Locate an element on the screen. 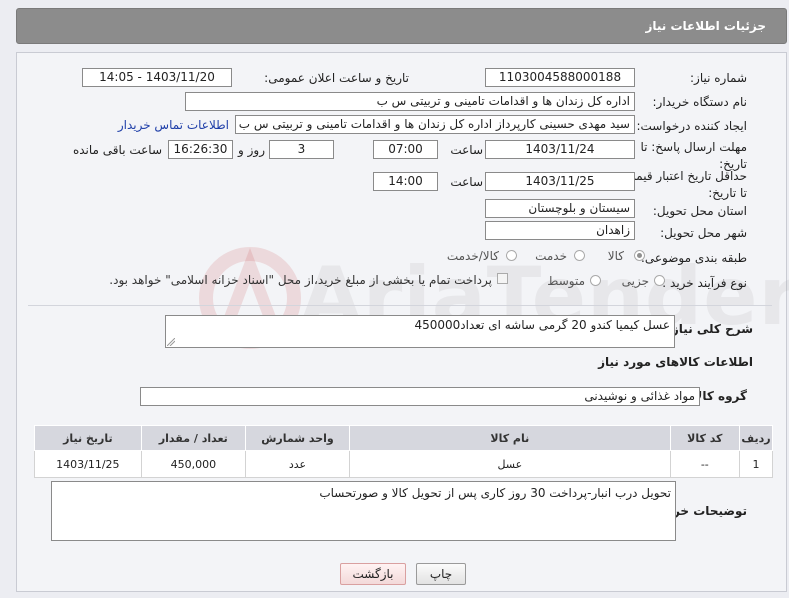 This screenshot has height=598, width=789. process-type-label: نوع فرآیند خرید : is located at coordinates (704, 283).